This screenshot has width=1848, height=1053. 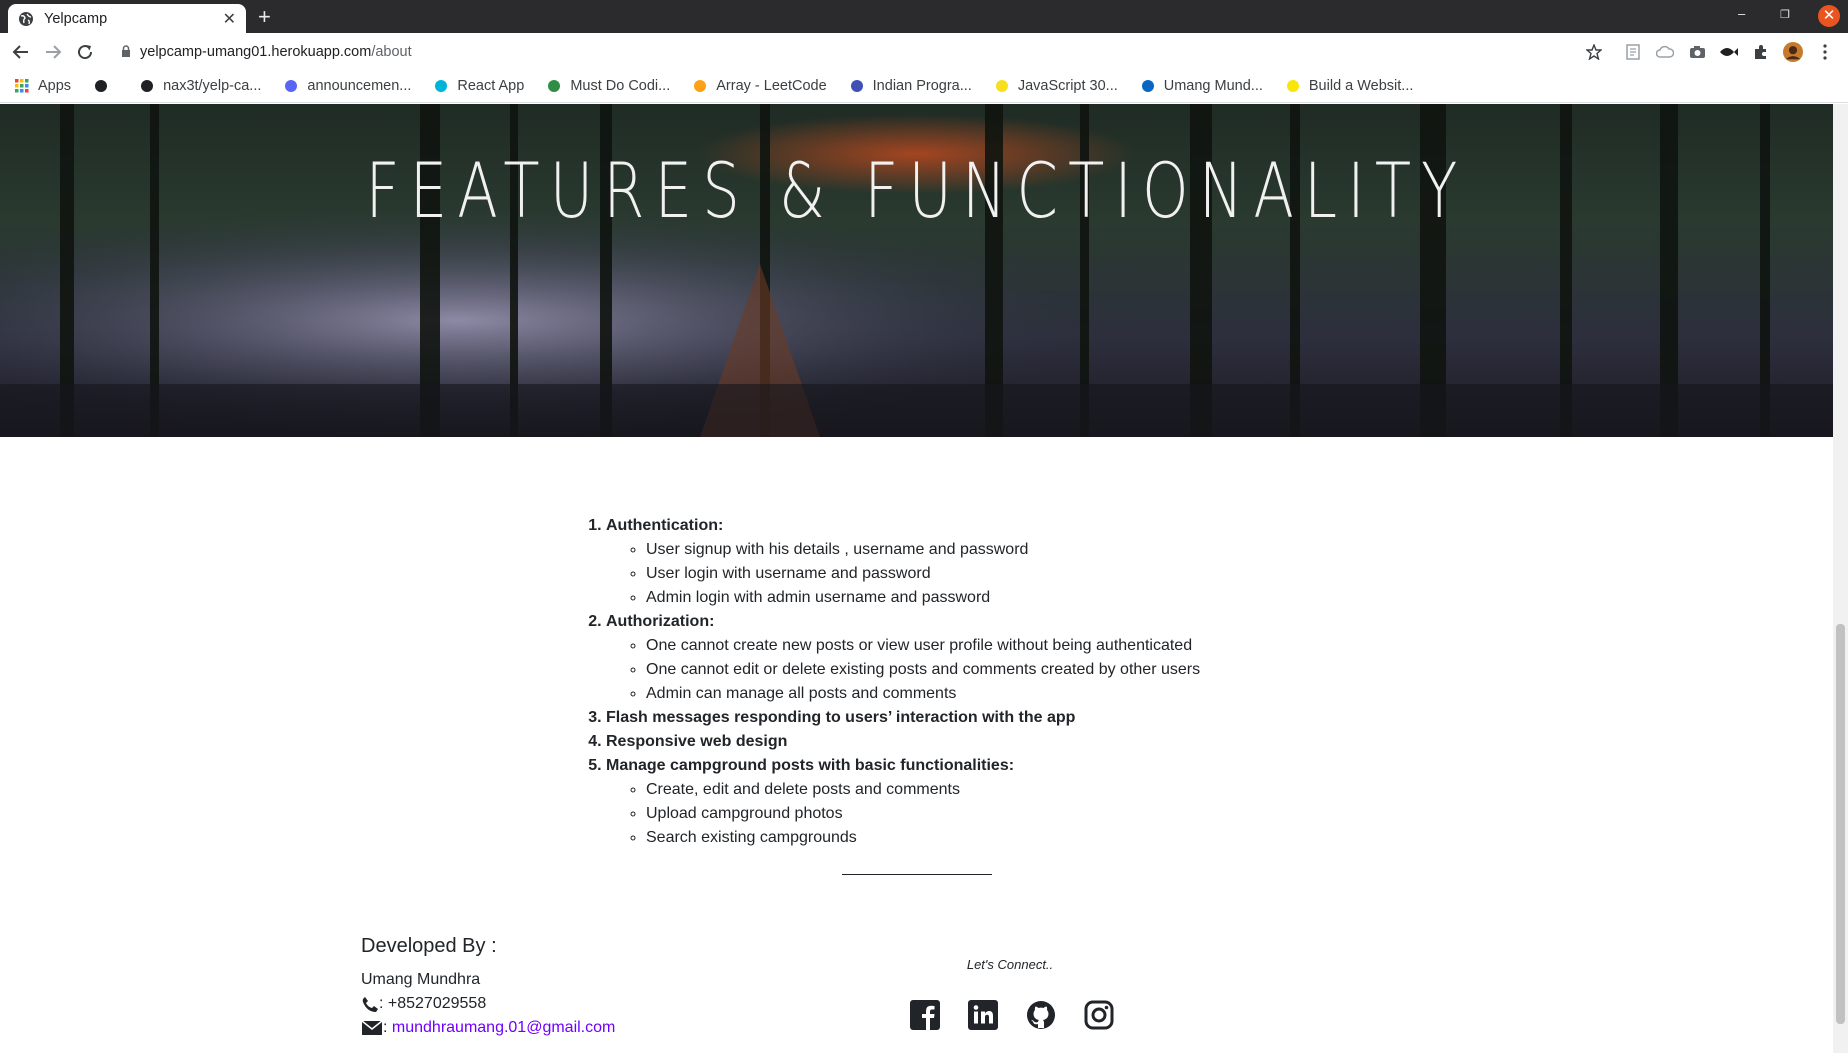 I want to click on bookmark-item: Apps, so click(x=42, y=86).